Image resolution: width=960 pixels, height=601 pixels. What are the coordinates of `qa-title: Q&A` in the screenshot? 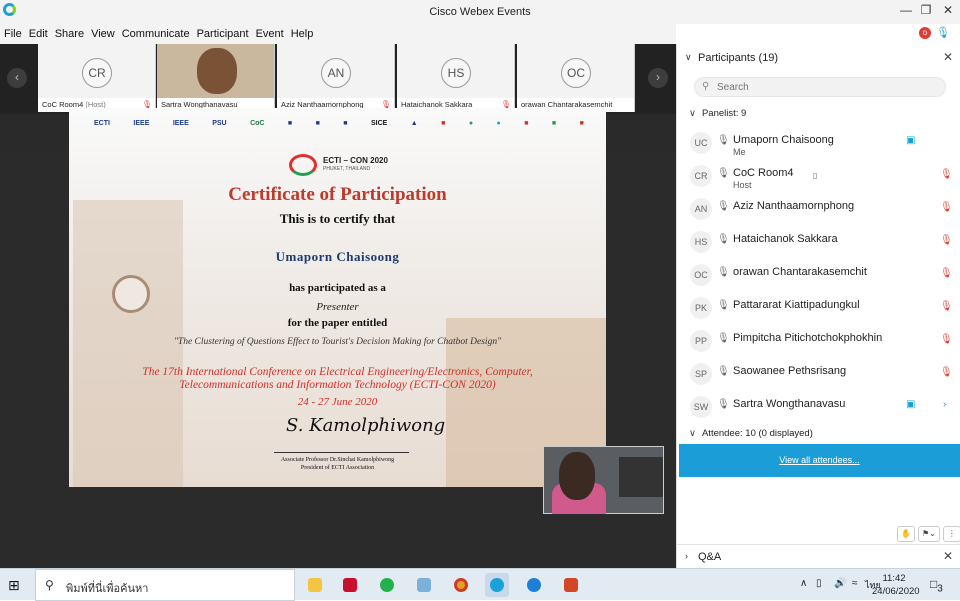 It's located at (710, 557).